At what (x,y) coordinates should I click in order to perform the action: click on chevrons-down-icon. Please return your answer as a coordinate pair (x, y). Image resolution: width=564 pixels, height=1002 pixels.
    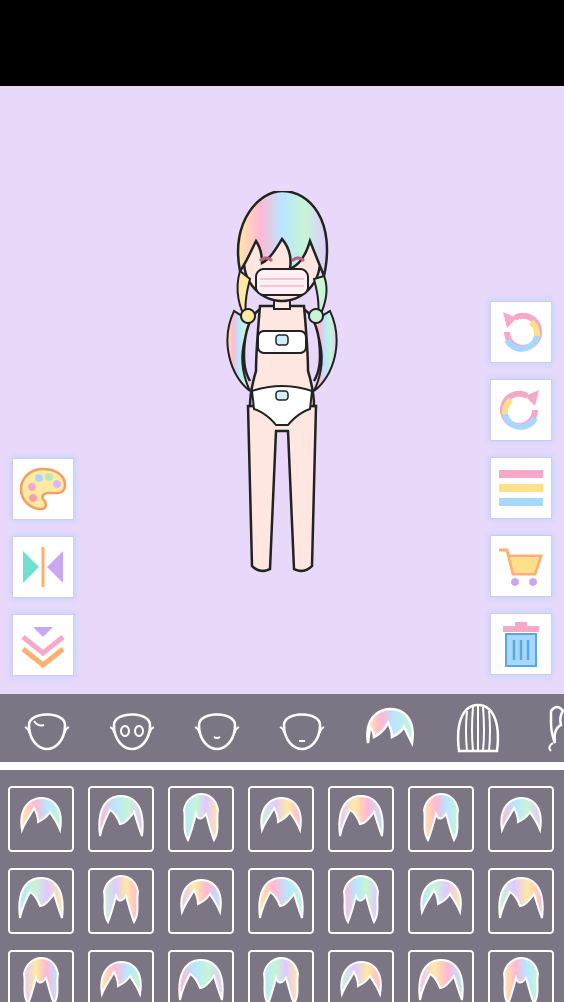
    Looking at the image, I should click on (43, 648).